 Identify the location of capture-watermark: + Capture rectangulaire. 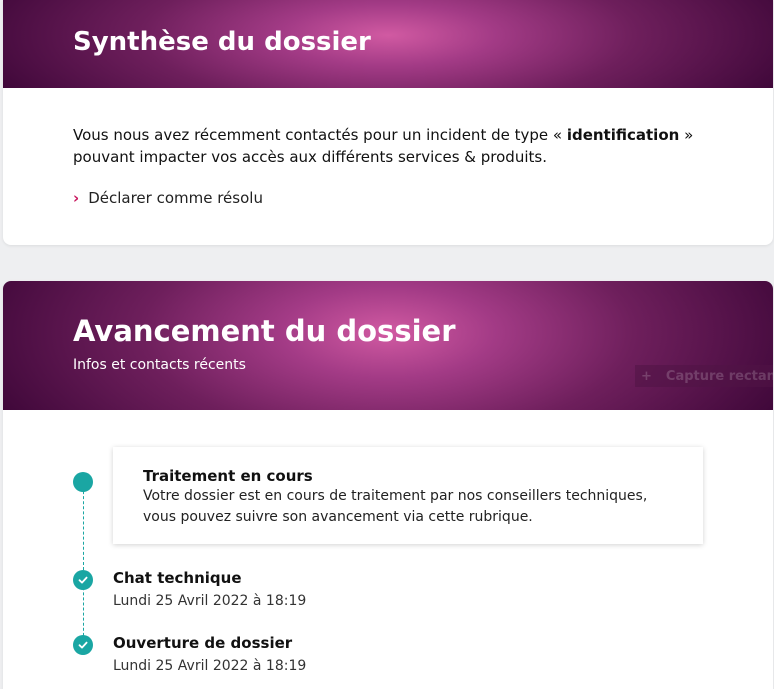
(704, 376).